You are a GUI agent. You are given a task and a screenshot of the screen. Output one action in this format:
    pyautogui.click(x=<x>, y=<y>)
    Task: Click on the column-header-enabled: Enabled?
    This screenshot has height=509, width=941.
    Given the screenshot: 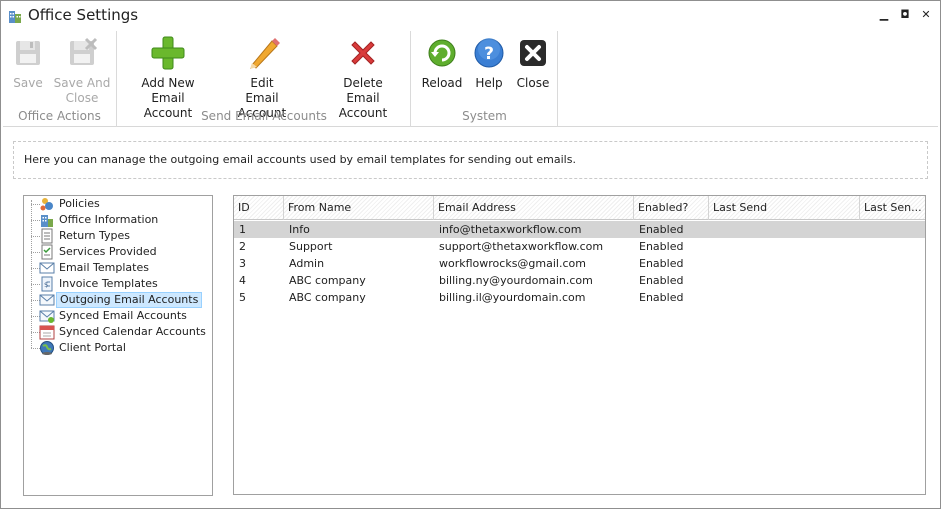 What is the action you would take?
    pyautogui.click(x=671, y=208)
    